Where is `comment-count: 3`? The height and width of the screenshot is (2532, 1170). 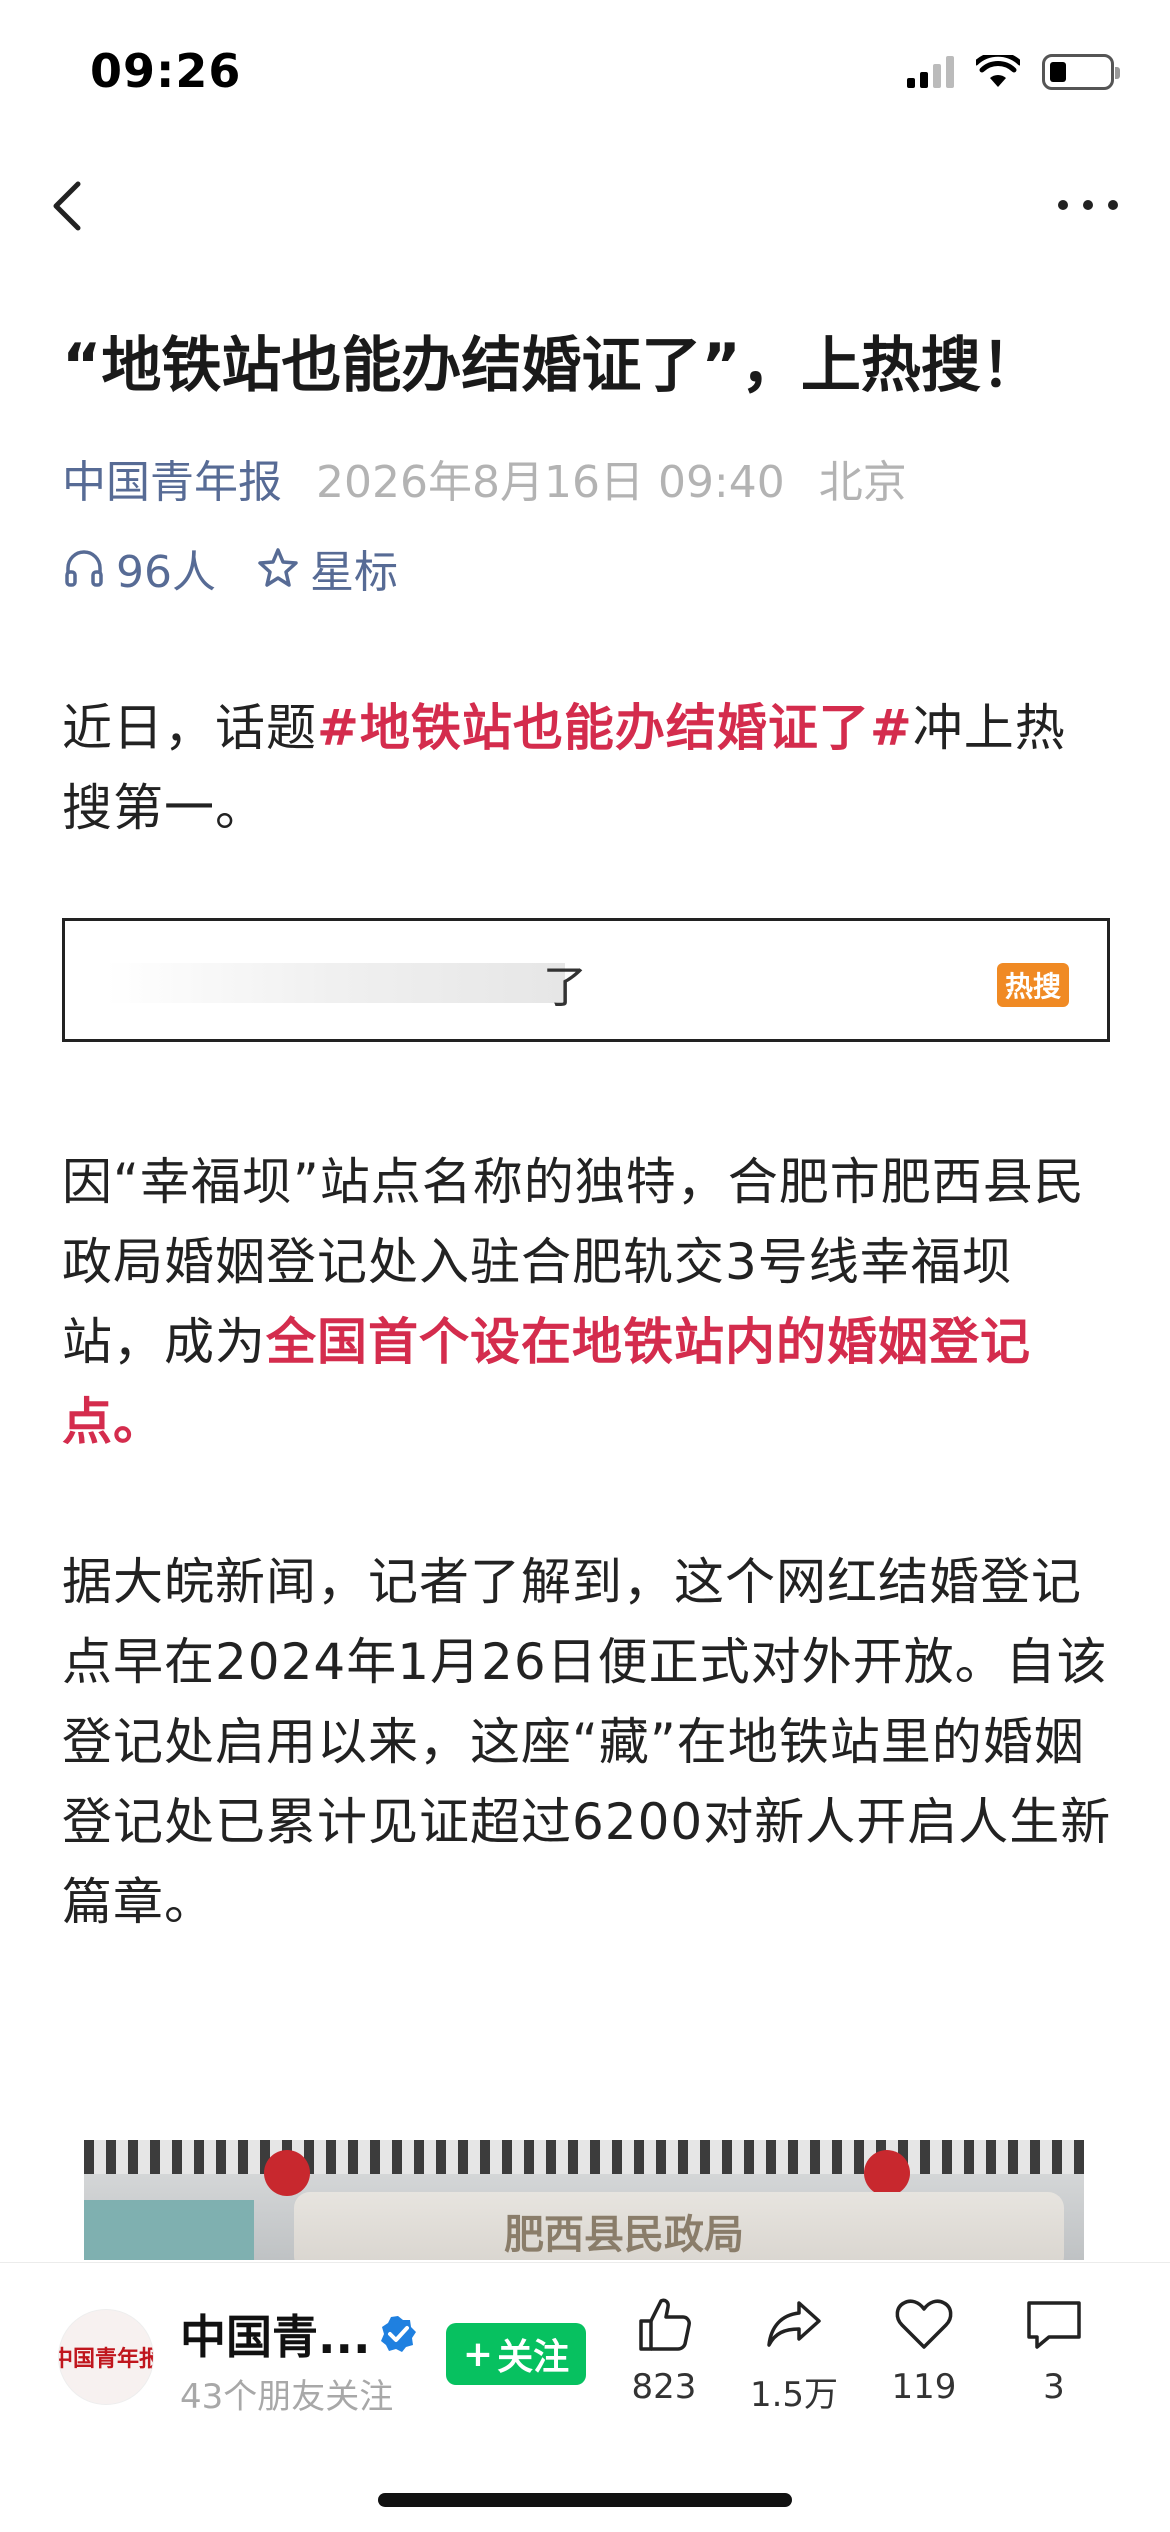
comment-count: 3 is located at coordinates (1054, 2387).